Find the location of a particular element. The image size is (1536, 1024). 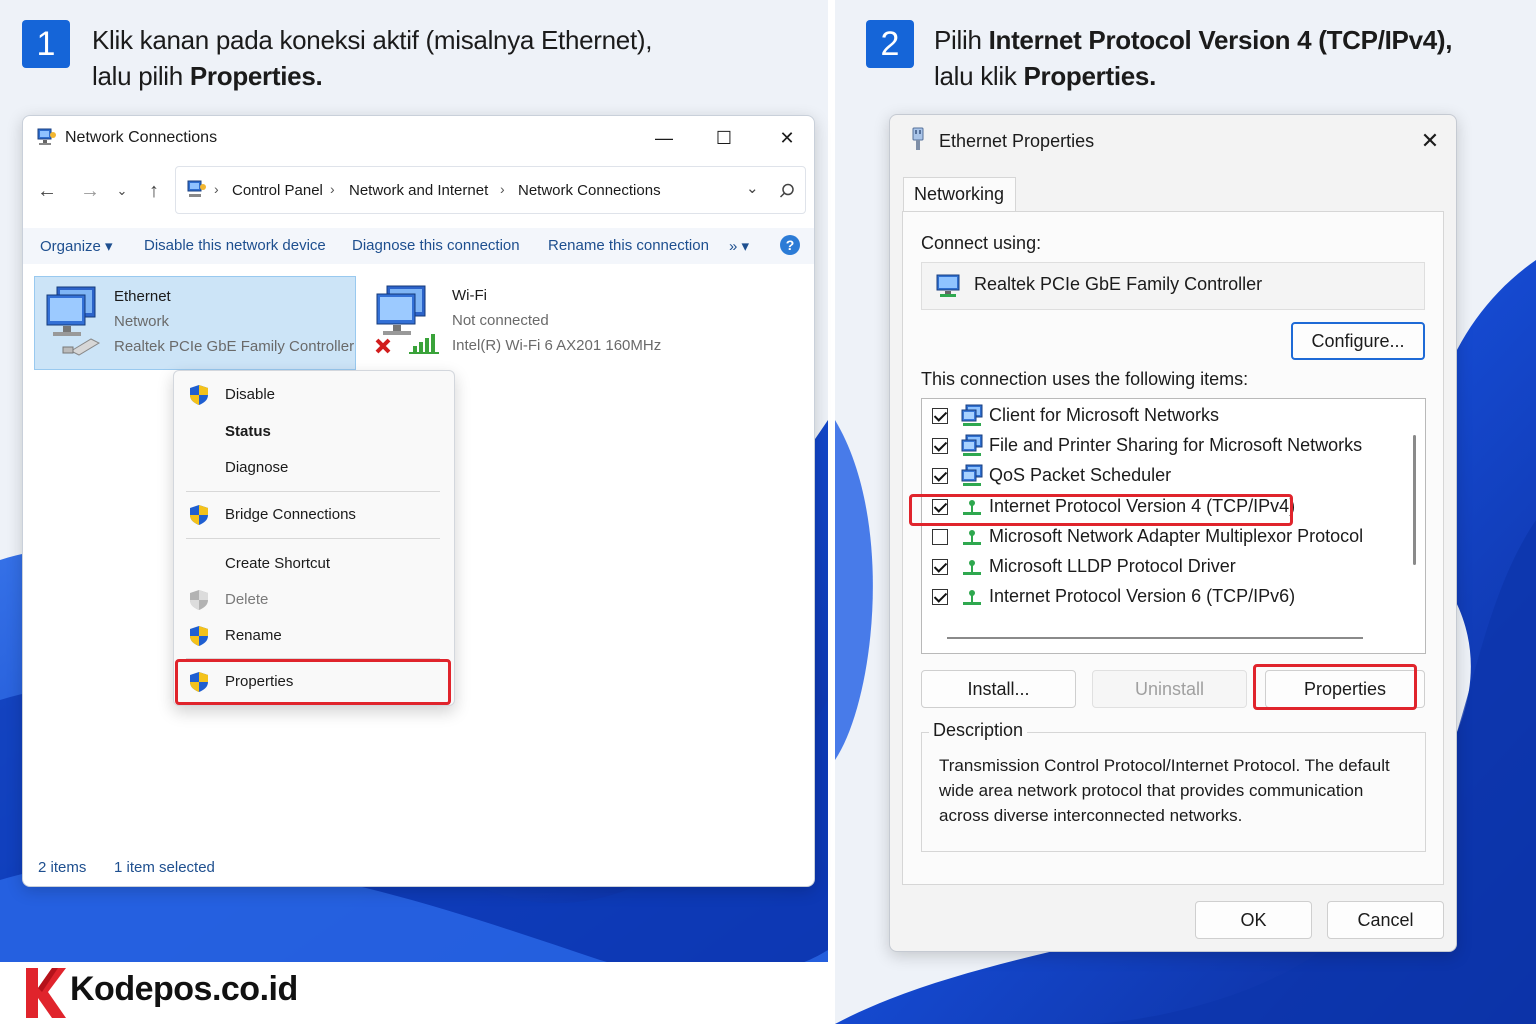

list-item-client-for-microsoft-networks: Client for Microsoft Networks is located at coordinates (1162, 416).